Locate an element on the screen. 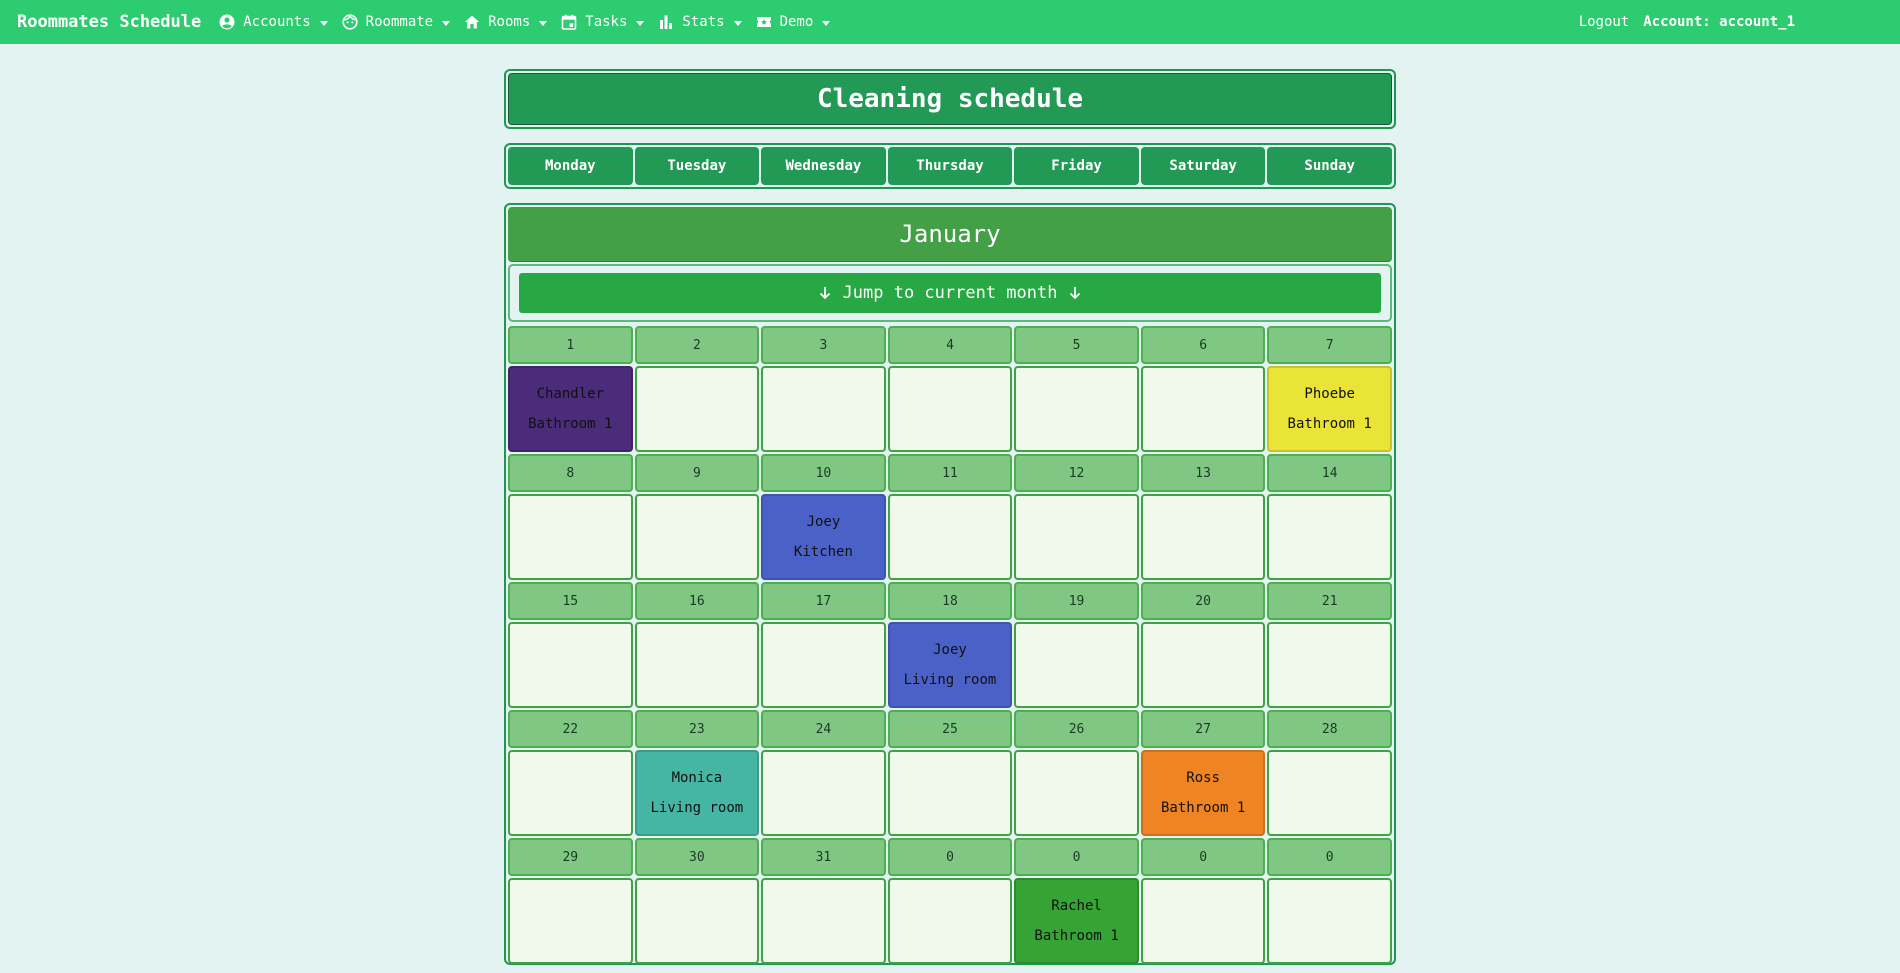 The image size is (1900, 973). date-number: 25 is located at coordinates (950, 729).